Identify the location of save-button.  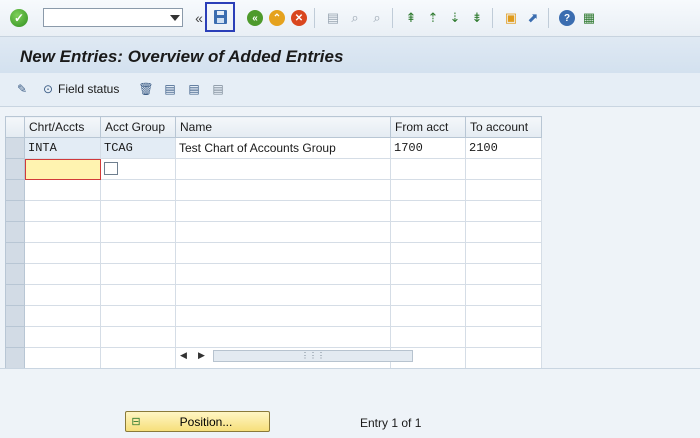
(220, 17).